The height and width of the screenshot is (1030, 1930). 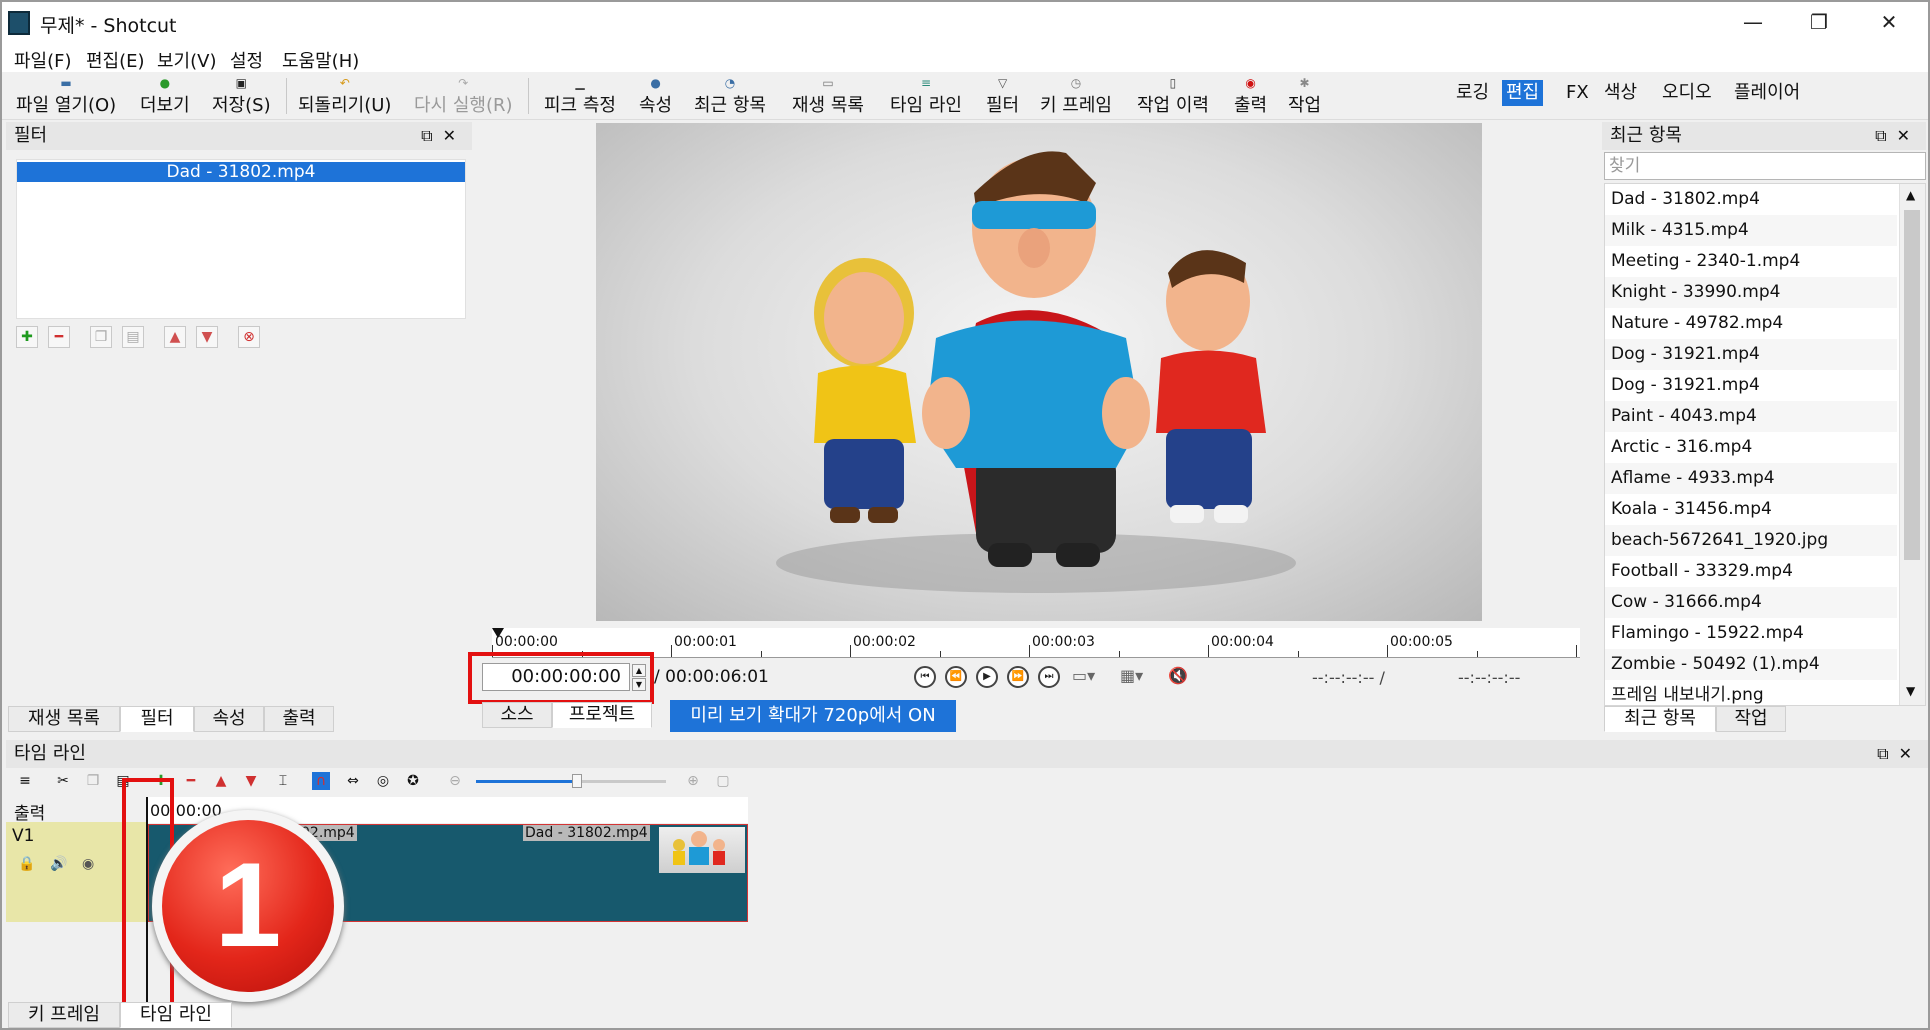 What do you see at coordinates (639, 684) in the screenshot?
I see `timecode-down-icon: ▼` at bounding box center [639, 684].